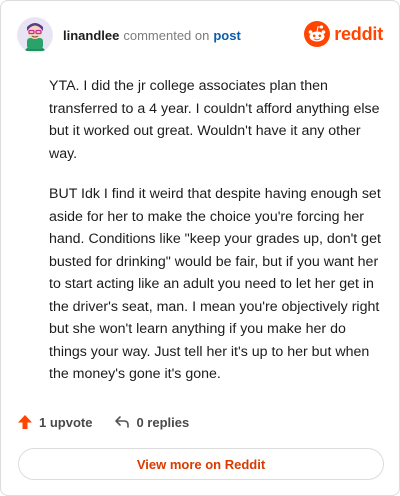  What do you see at coordinates (35, 35) in the screenshot?
I see `avatar-icon` at bounding box center [35, 35].